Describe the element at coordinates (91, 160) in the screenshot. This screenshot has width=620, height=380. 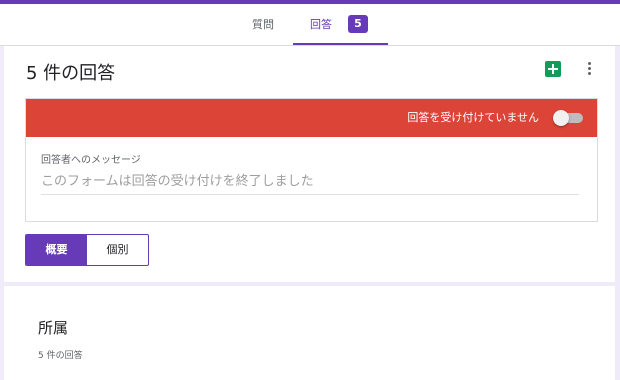
I see `respondent-message-label: 回答者へのメッセージ` at that location.